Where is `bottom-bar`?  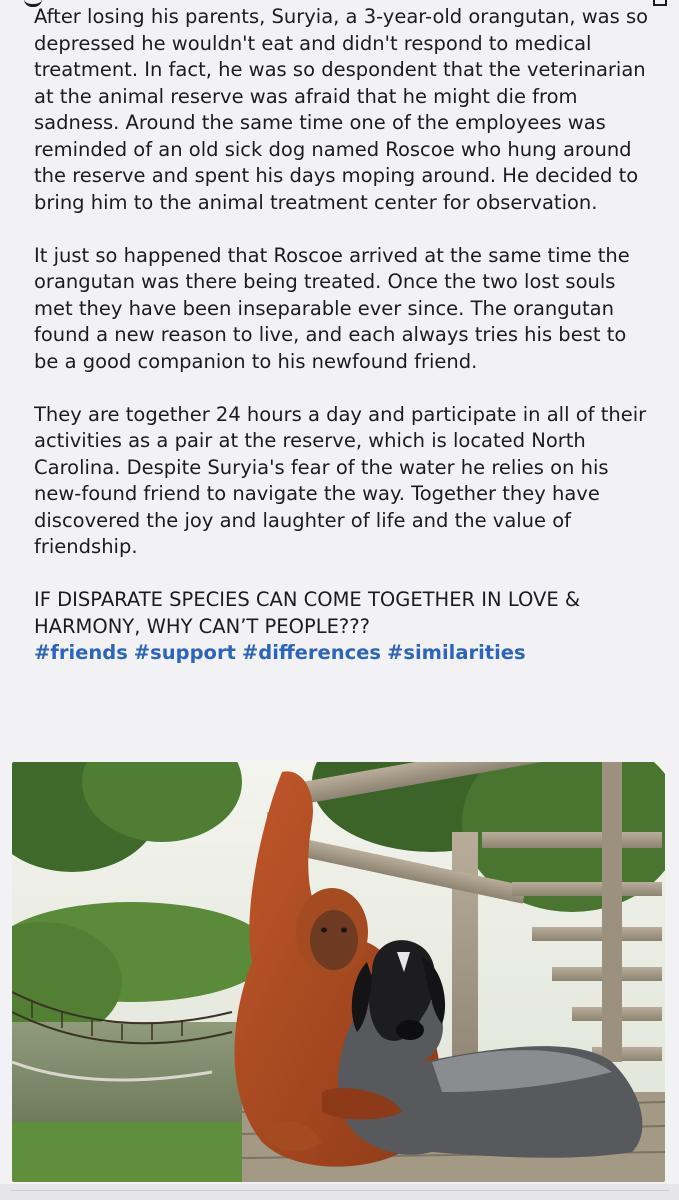
bottom-bar is located at coordinates (339, 1192).